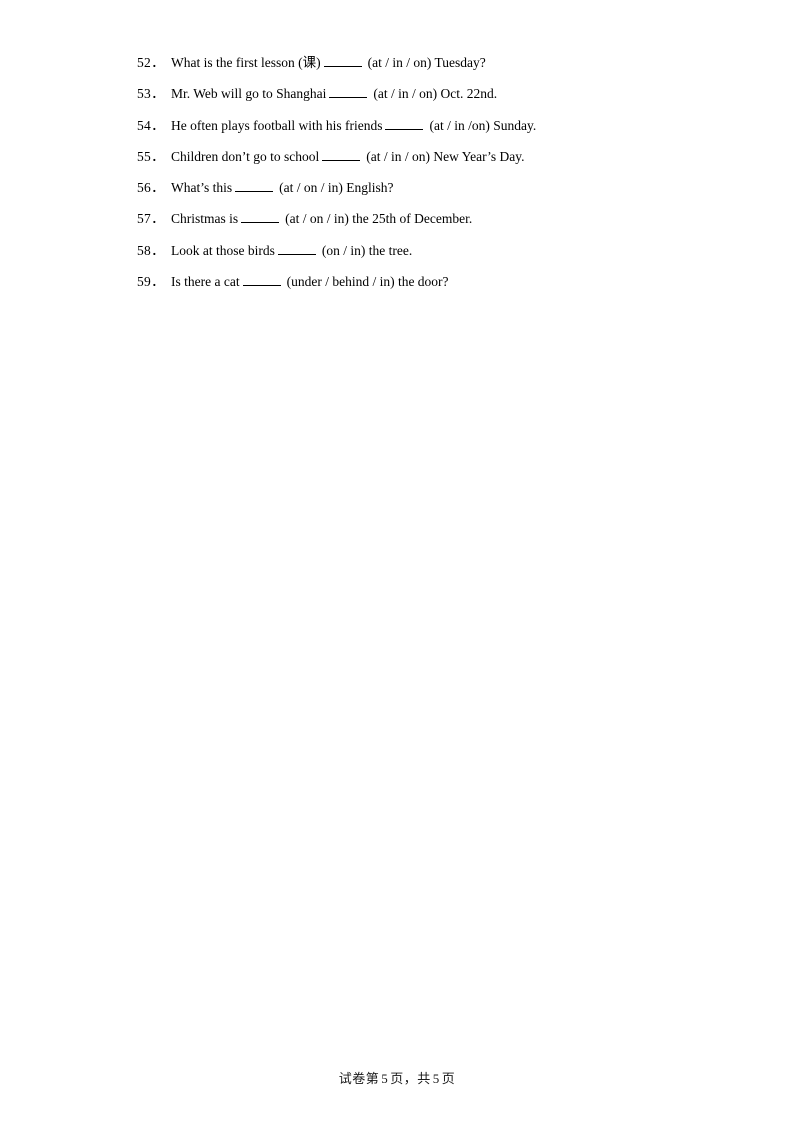 The image size is (794, 1123). I want to click on question-text-before-blank: Christmas is, so click(205, 219).